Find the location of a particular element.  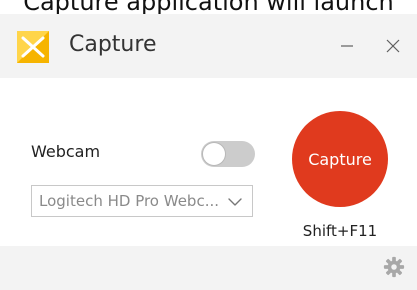

close-button is located at coordinates (393, 46).